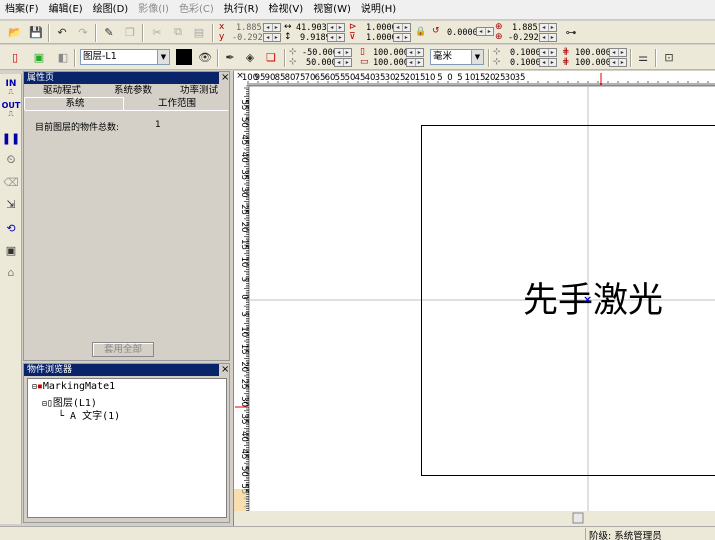 The height and width of the screenshot is (540, 715). I want to click on size-h-spinner: ◂ ▸, so click(415, 62).